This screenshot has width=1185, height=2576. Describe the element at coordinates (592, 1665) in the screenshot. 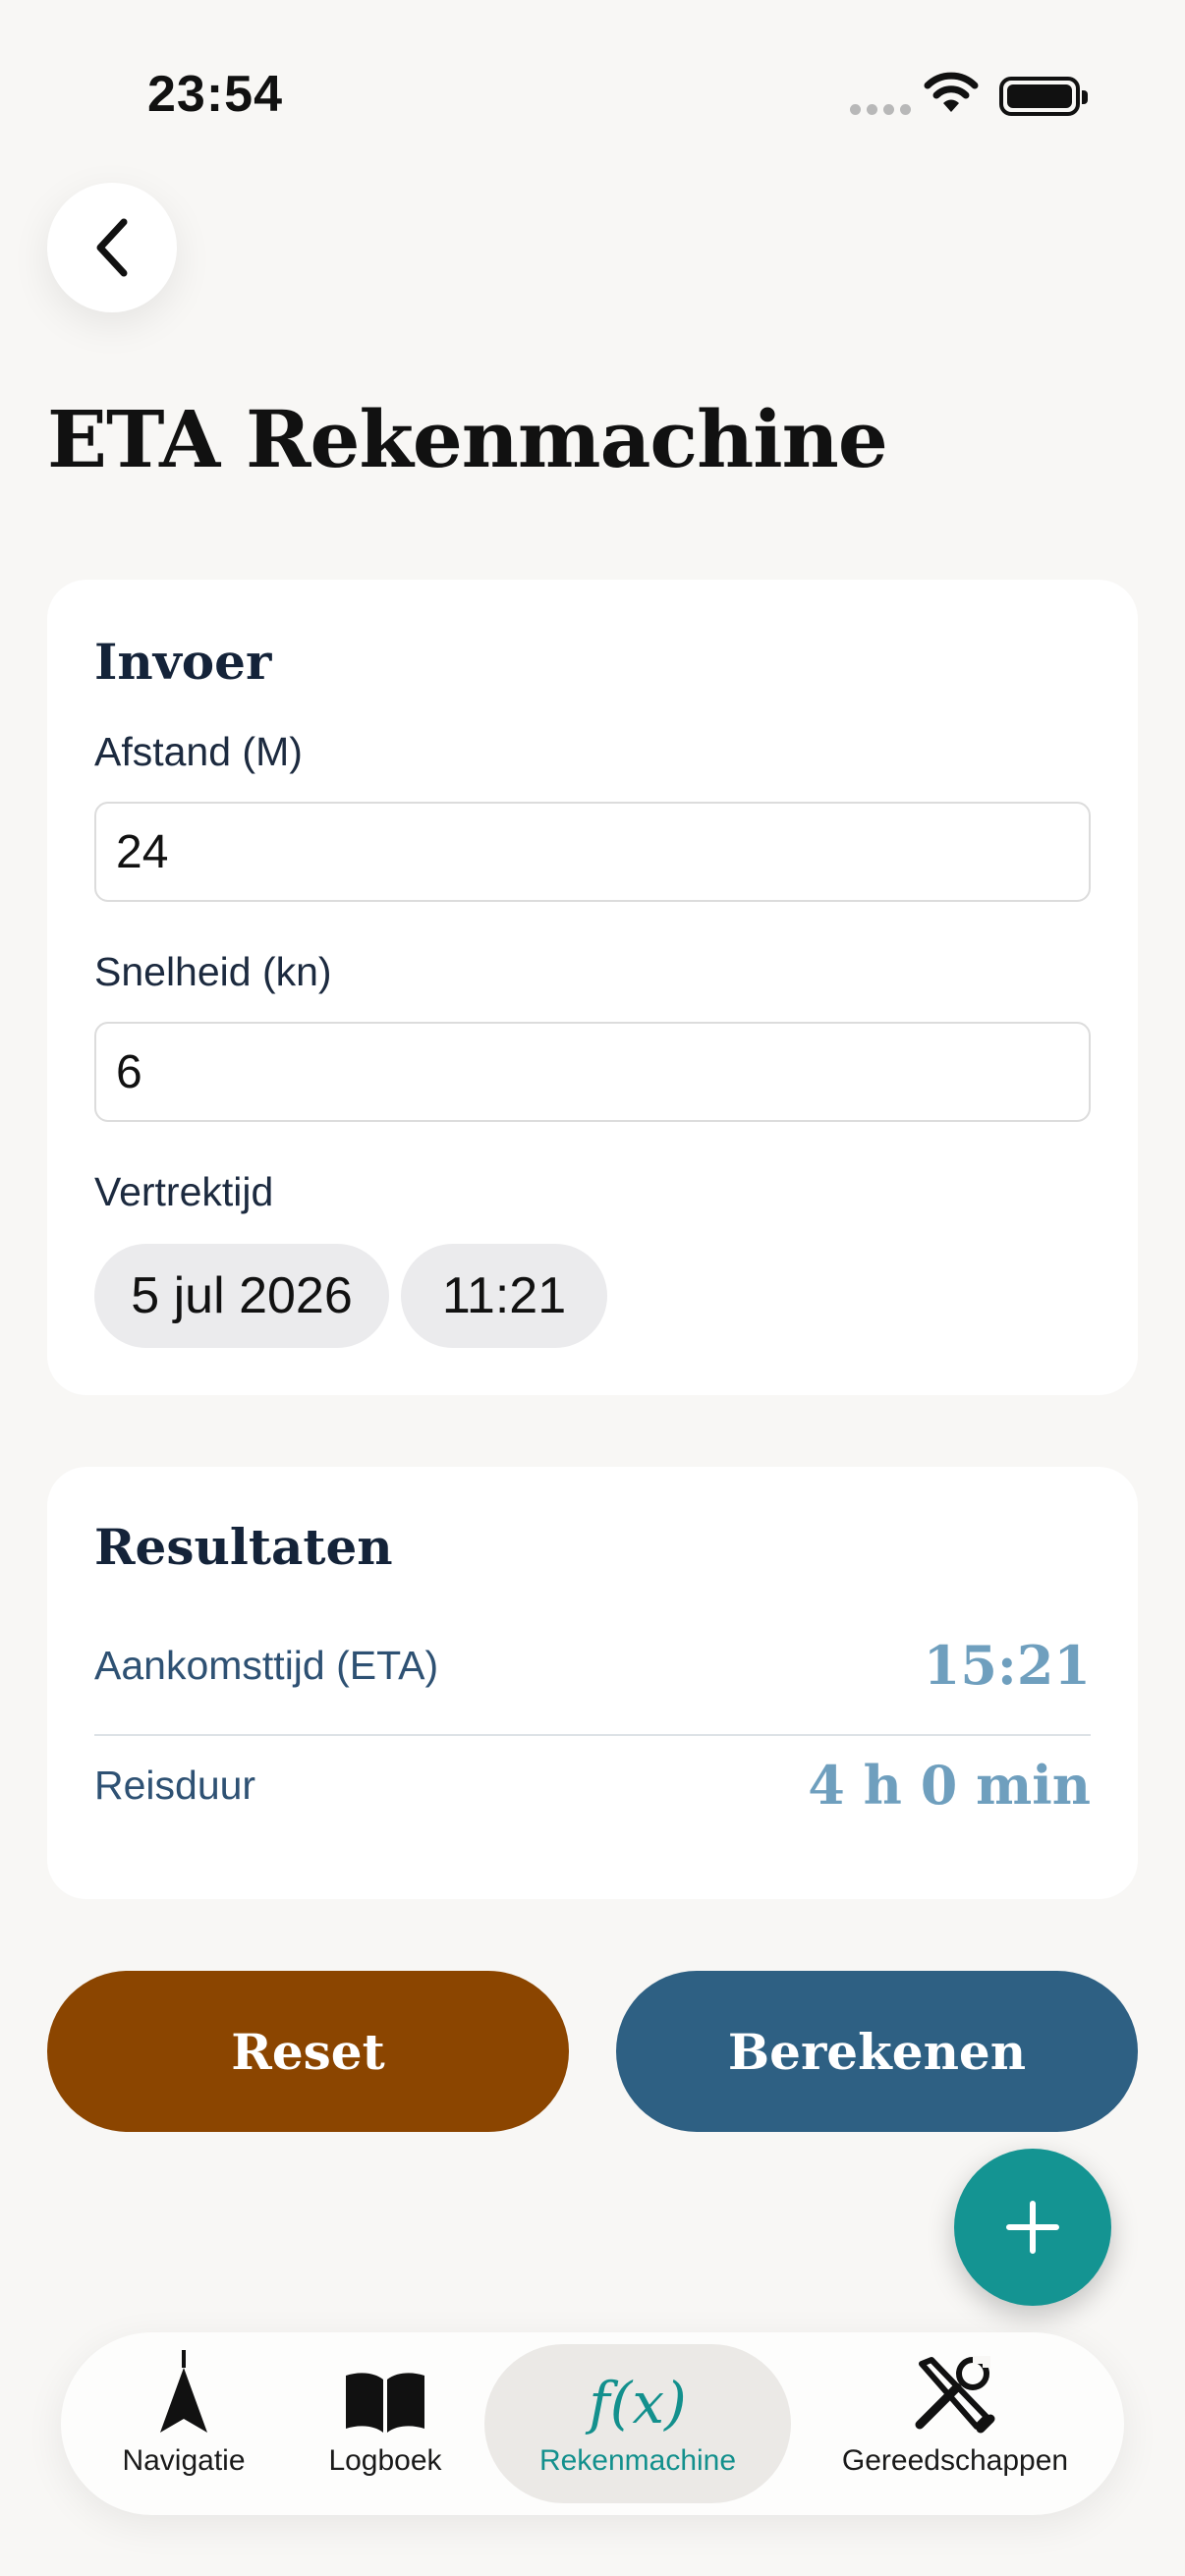

I see `eta-row: Aankomsttijd (ETA) 15:21` at that location.